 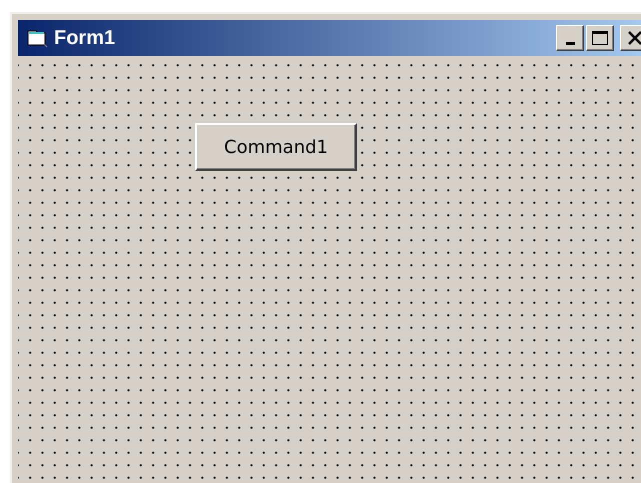 I want to click on close-button, so click(x=630, y=38).